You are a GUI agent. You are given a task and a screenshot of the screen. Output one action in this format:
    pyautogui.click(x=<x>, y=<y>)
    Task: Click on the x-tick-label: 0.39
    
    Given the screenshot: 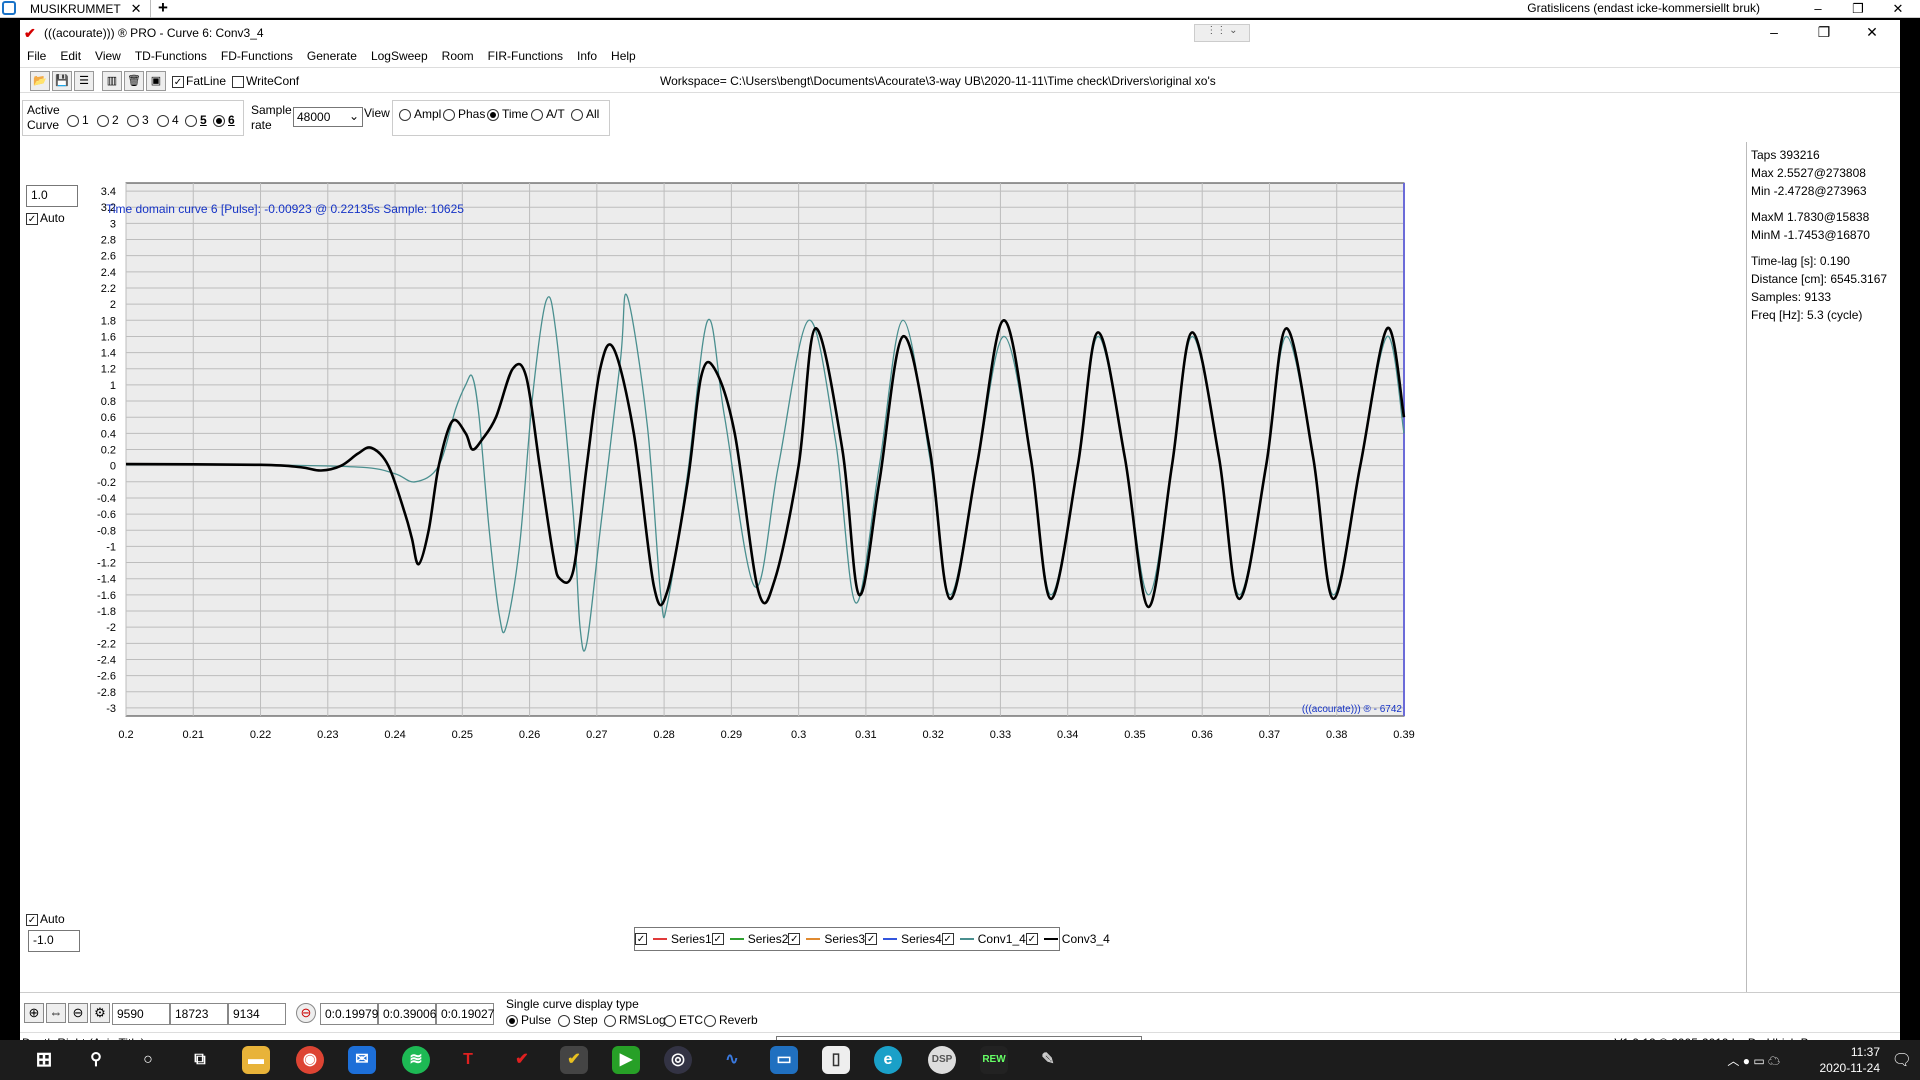 What is the action you would take?
    pyautogui.click(x=1403, y=735)
    